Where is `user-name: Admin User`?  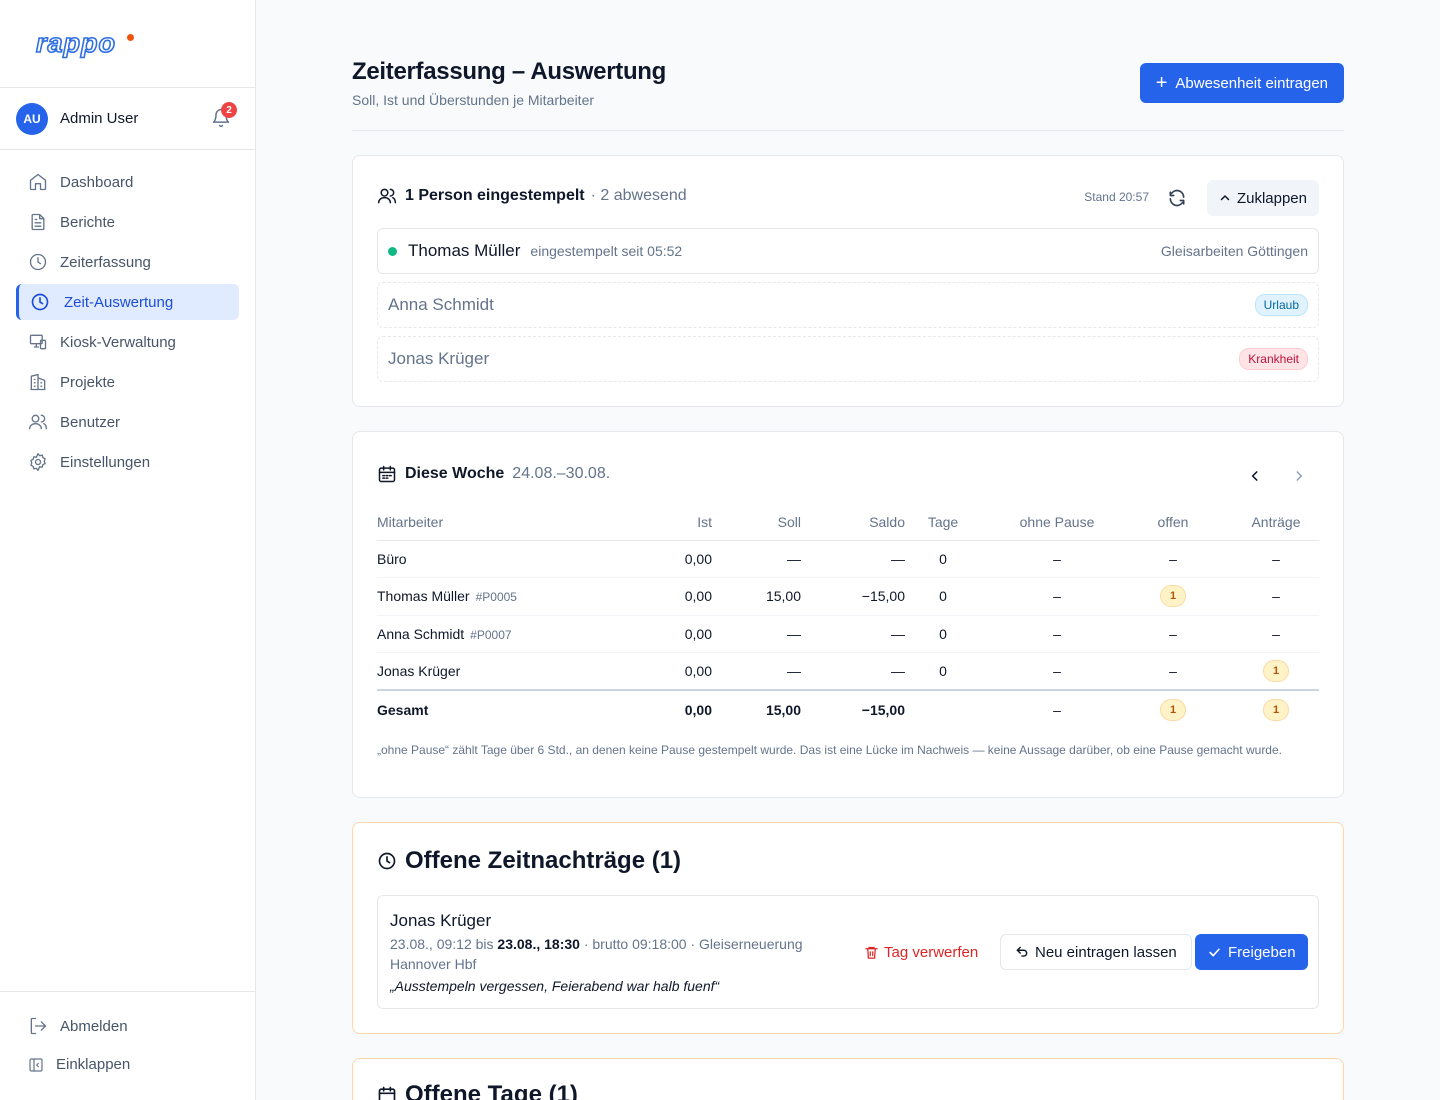 user-name: Admin User is located at coordinates (99, 118).